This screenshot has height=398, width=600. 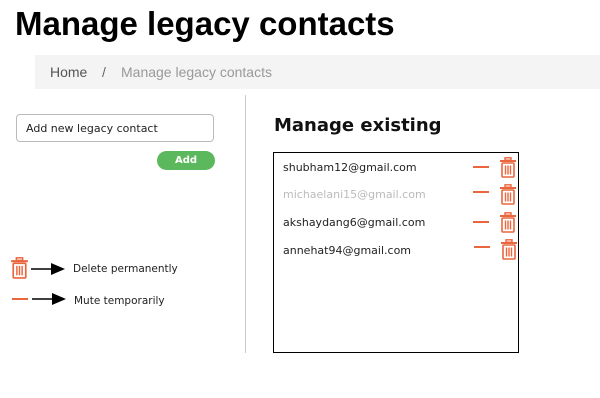 I want to click on contact-row: shubham12@gmail.com, so click(x=396, y=167).